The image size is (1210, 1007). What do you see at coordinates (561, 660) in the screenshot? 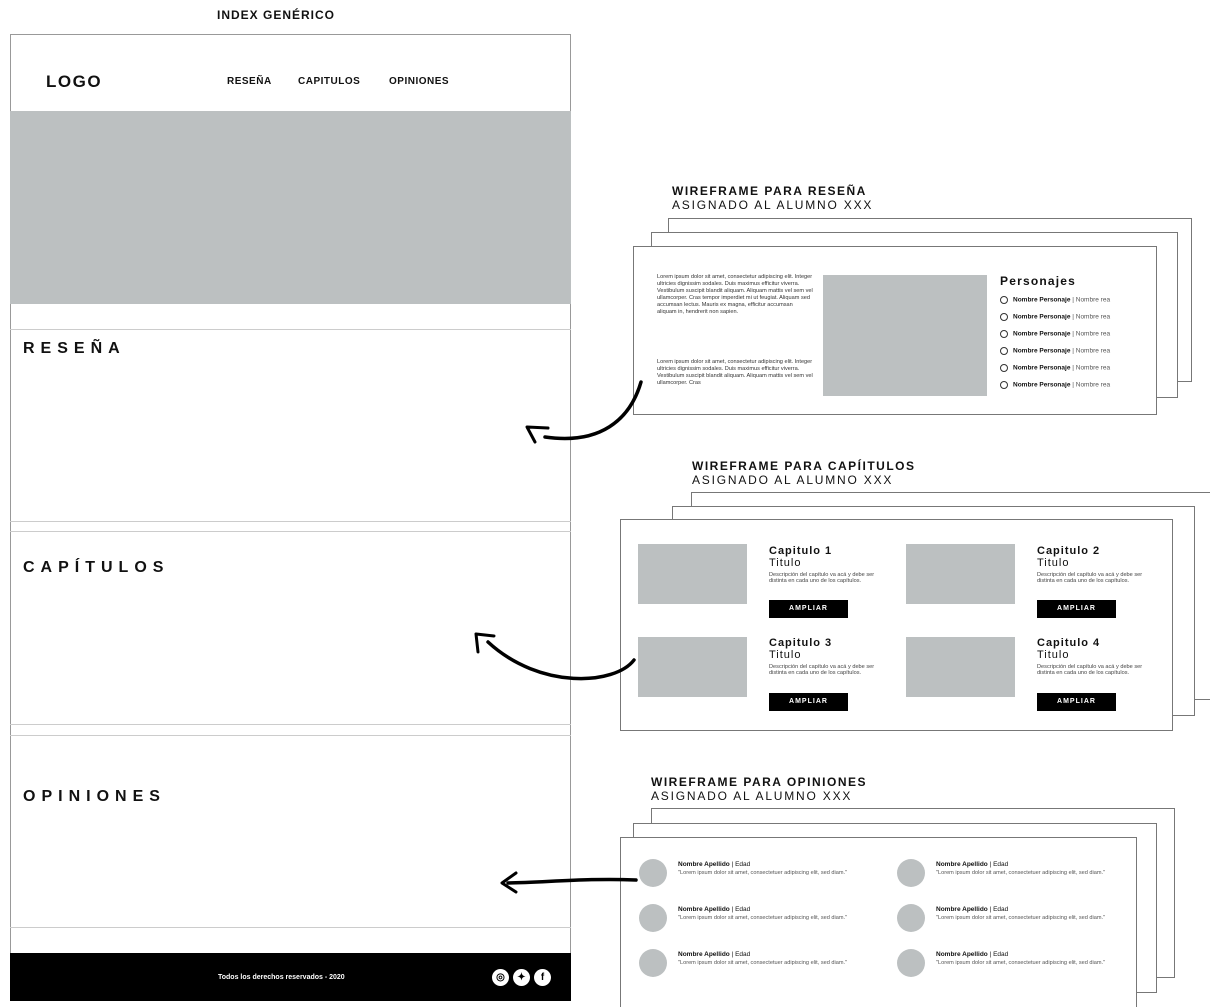
I see `arrow-capitulos` at bounding box center [561, 660].